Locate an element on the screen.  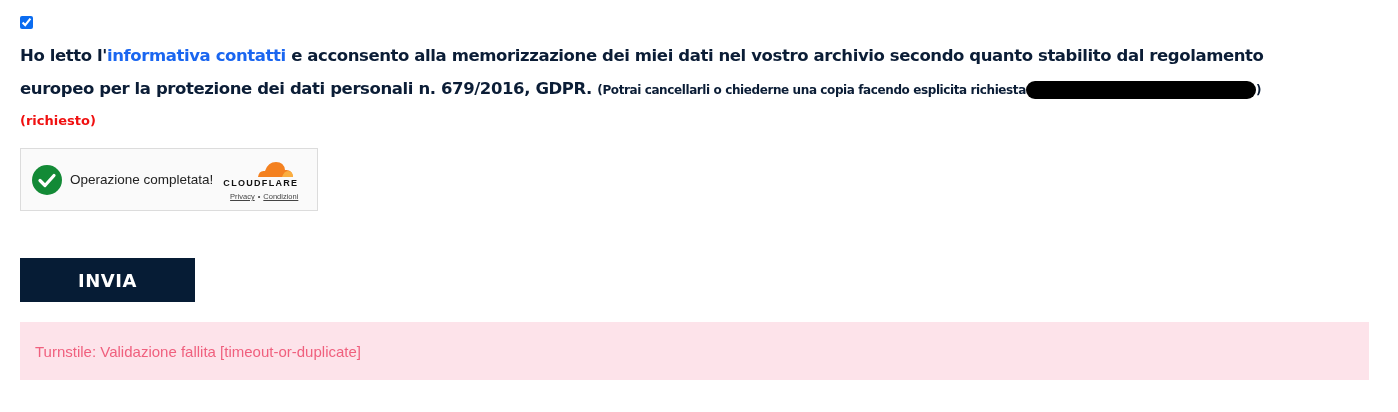
error-alert: Turnstile: Validazione fallita [timeout-or-duplicate] is located at coordinates (694, 351).